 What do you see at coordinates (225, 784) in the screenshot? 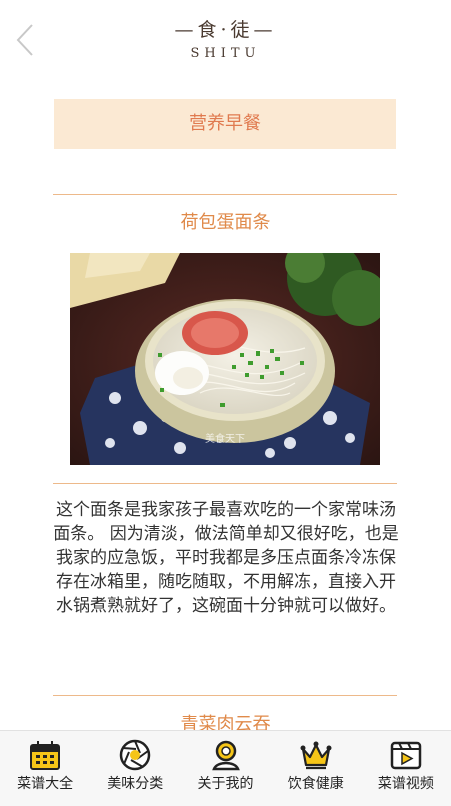
I see `tab-label: 关于我的` at bounding box center [225, 784].